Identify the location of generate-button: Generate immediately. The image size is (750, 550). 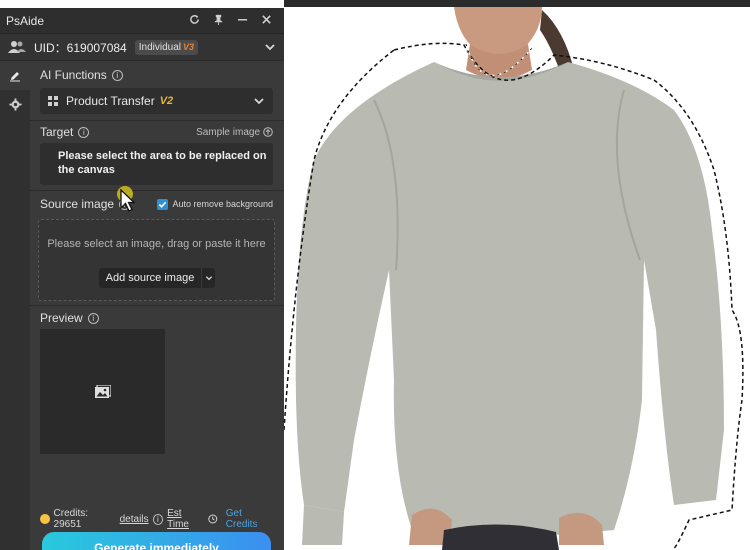
(156, 541).